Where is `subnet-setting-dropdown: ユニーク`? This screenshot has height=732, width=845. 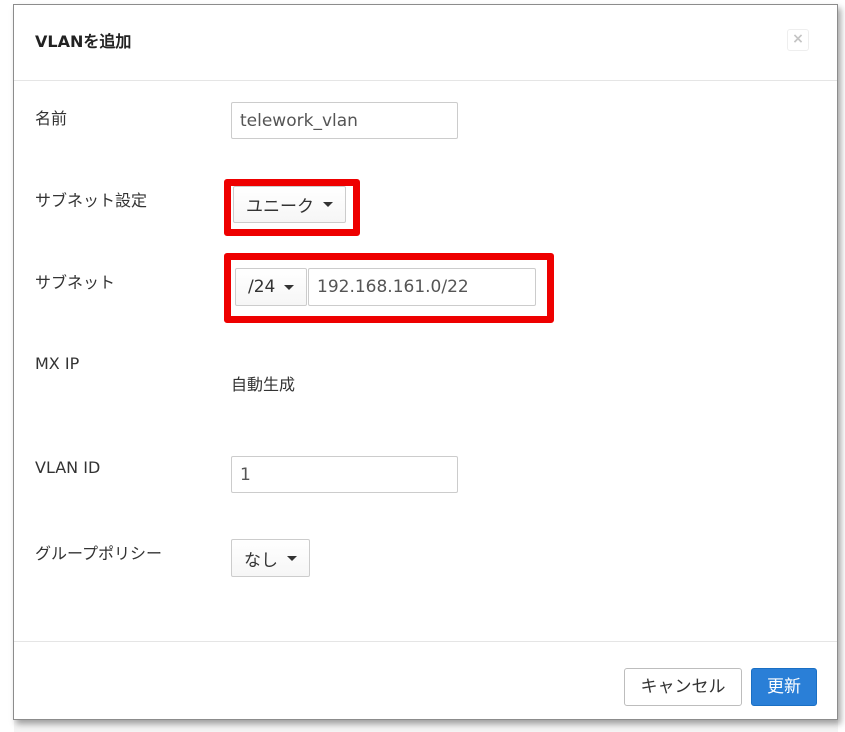
subnet-setting-dropdown: ユニーク is located at coordinates (289, 204).